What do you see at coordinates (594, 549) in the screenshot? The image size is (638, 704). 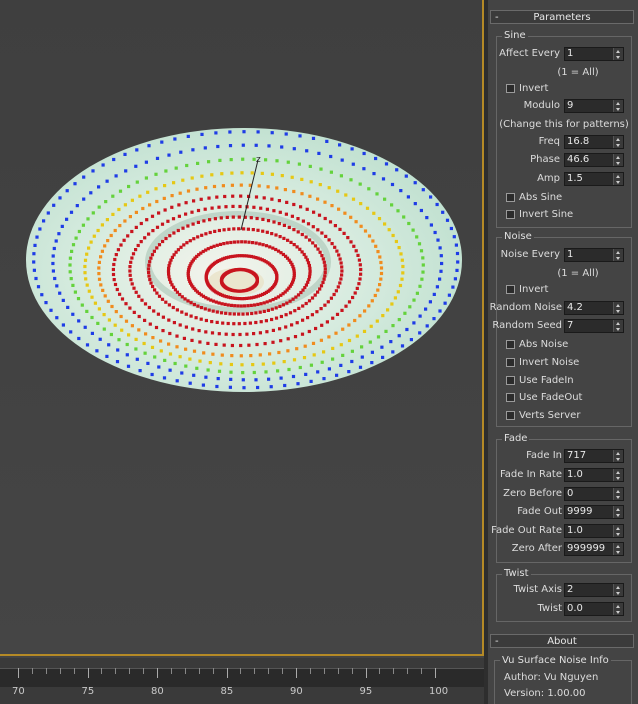 I see `zero-after-spinner: 999999` at bounding box center [594, 549].